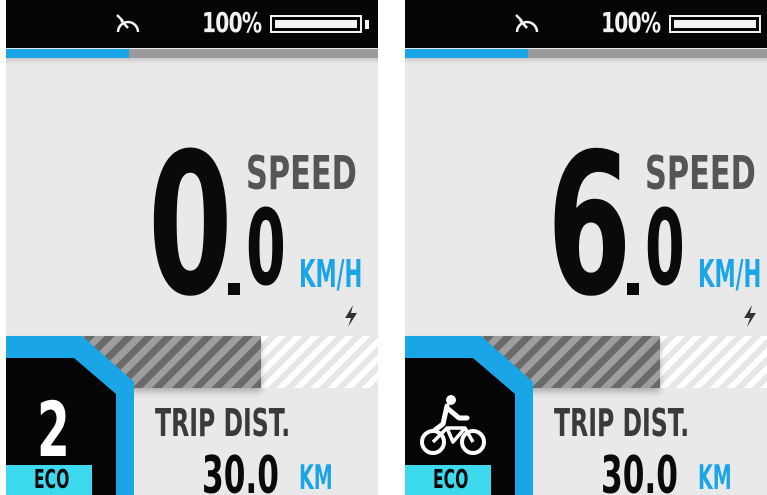  I want to click on speed-integer: 0, so click(190, 226).